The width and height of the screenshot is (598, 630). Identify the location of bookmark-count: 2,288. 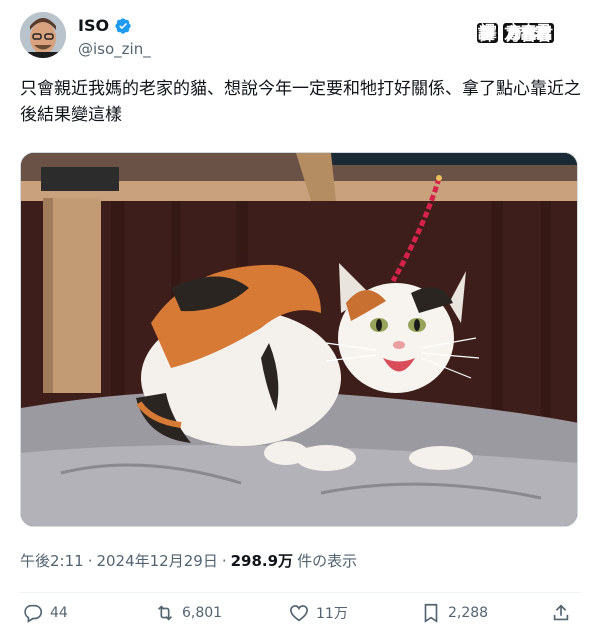
(468, 613).